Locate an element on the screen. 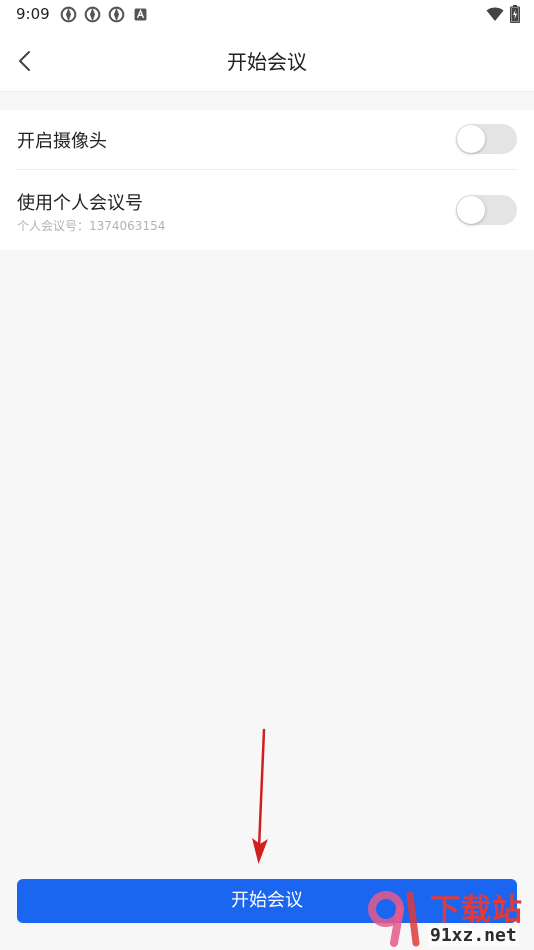  notification-icons is located at coordinates (104, 14).